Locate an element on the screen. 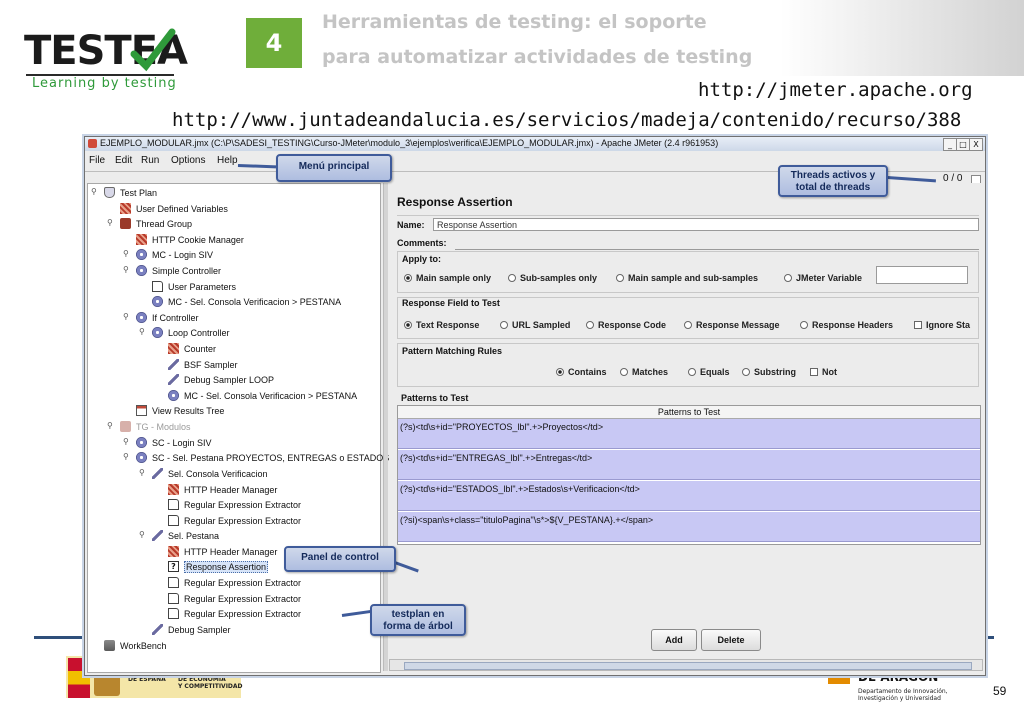 Image resolution: width=1024 pixels, height=709 pixels. tree-node-mc-login-siv: MC - Login SIV is located at coordinates (174, 254).